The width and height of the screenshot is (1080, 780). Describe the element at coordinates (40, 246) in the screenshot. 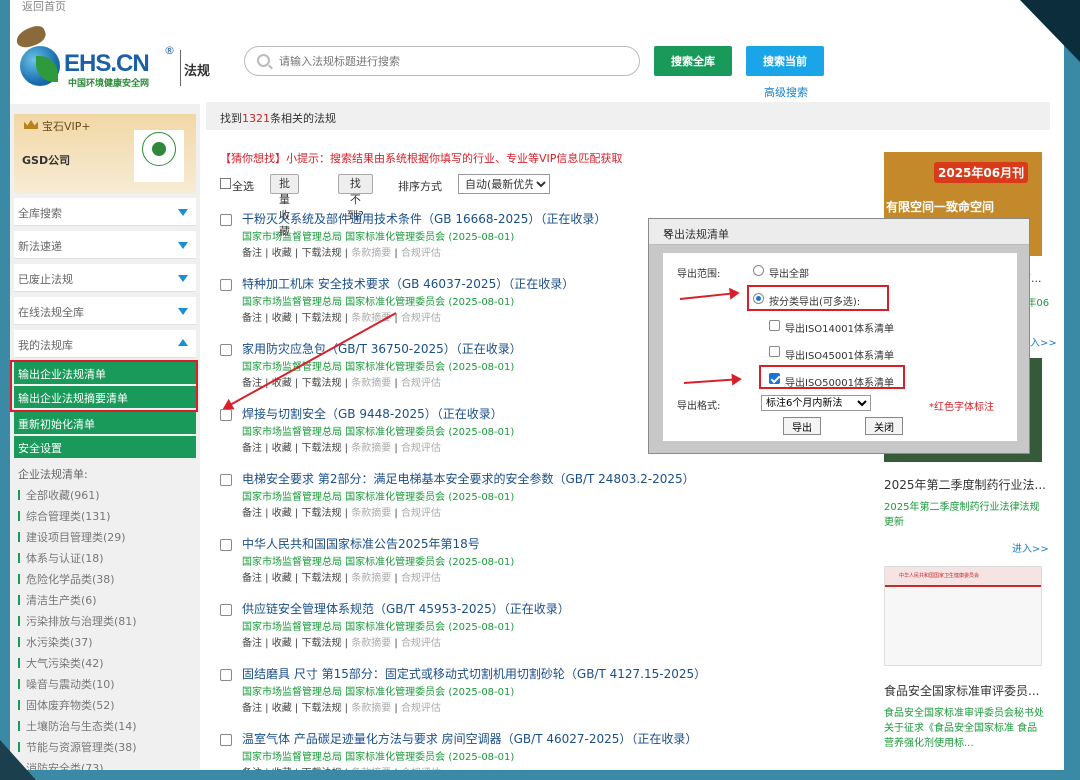

I see `menu-label: 新法速递` at that location.